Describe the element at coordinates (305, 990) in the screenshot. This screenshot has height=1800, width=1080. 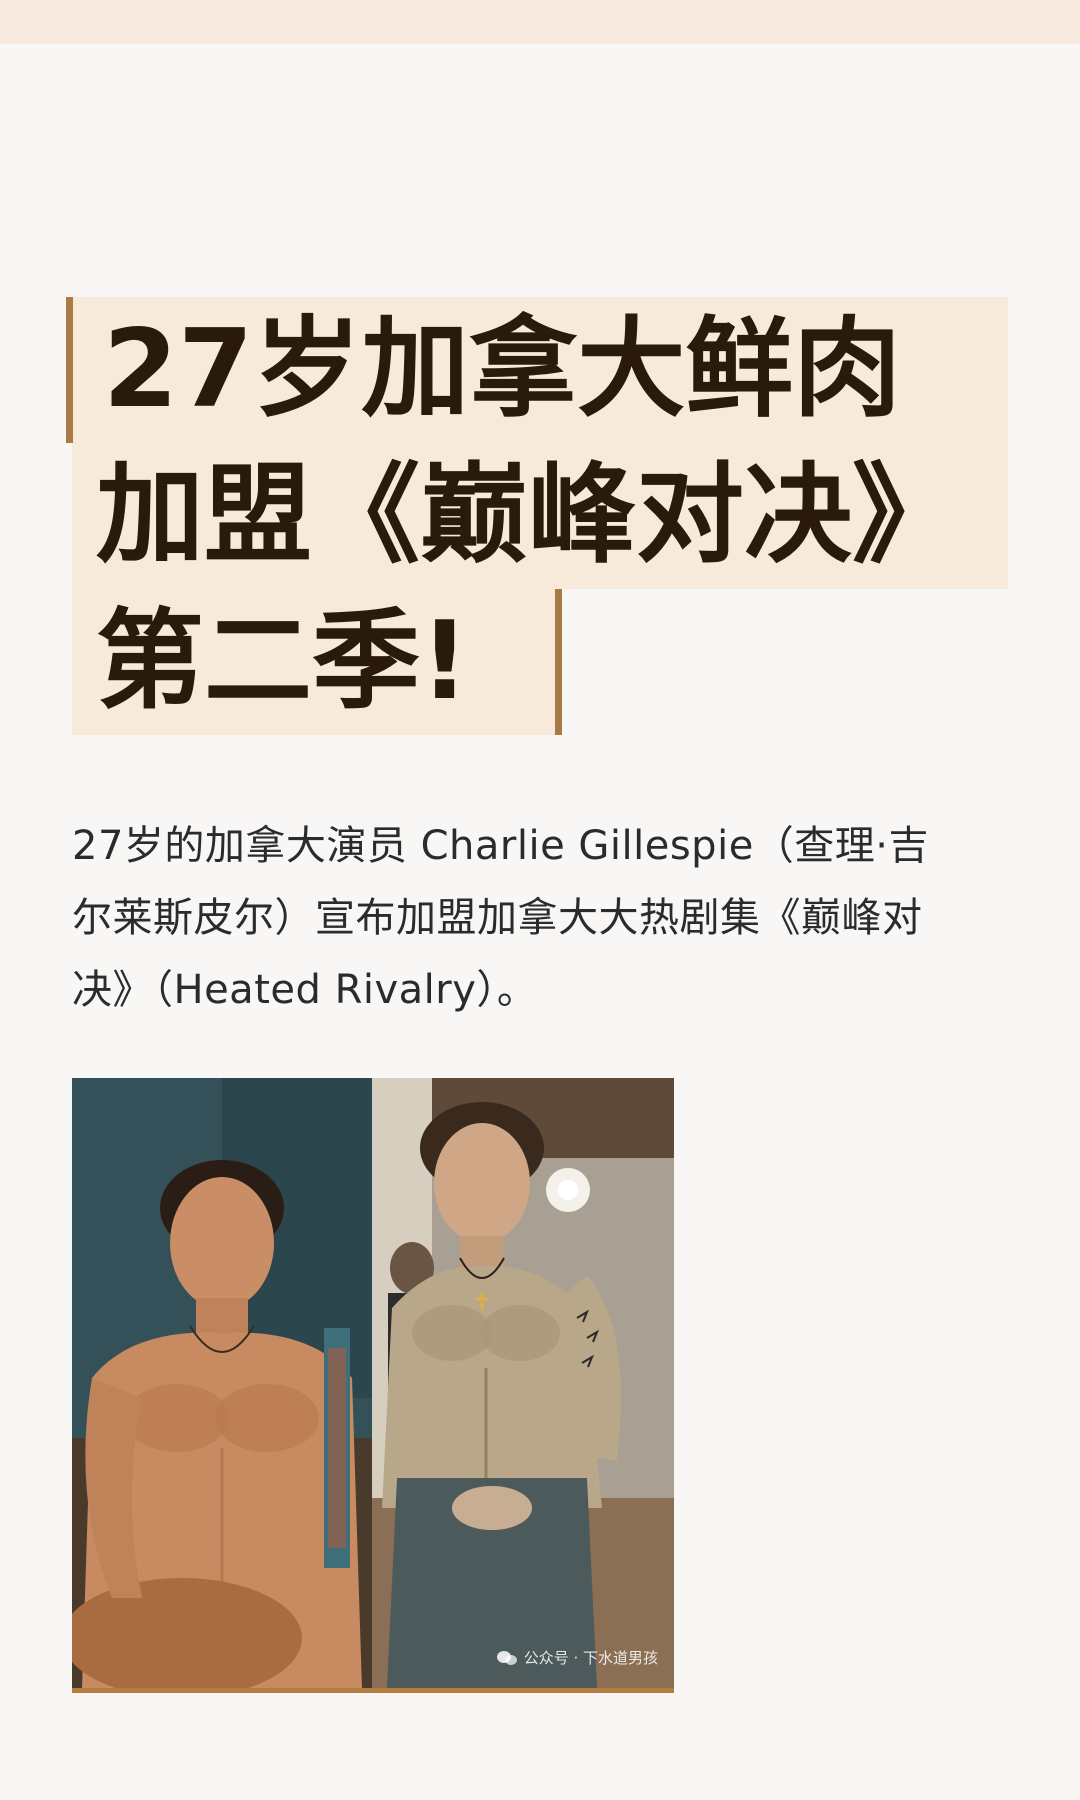
I see `body-line-3: 决》（Heated Rivalry）。` at that location.